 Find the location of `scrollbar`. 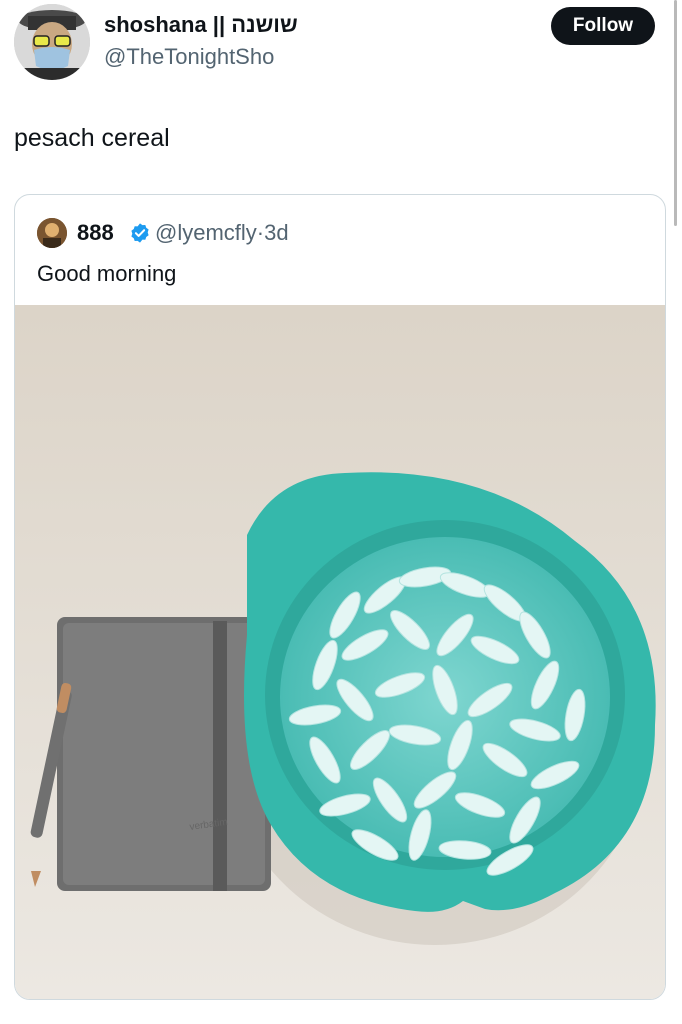

scrollbar is located at coordinates (675, 113).